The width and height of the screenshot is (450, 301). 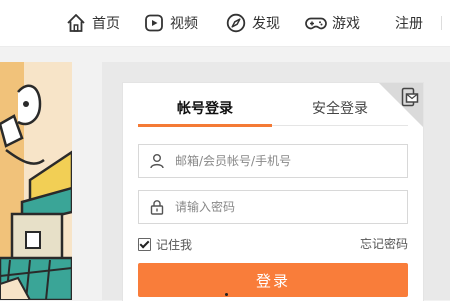 I want to click on tab-secure-login: 安全登录, so click(x=340, y=109).